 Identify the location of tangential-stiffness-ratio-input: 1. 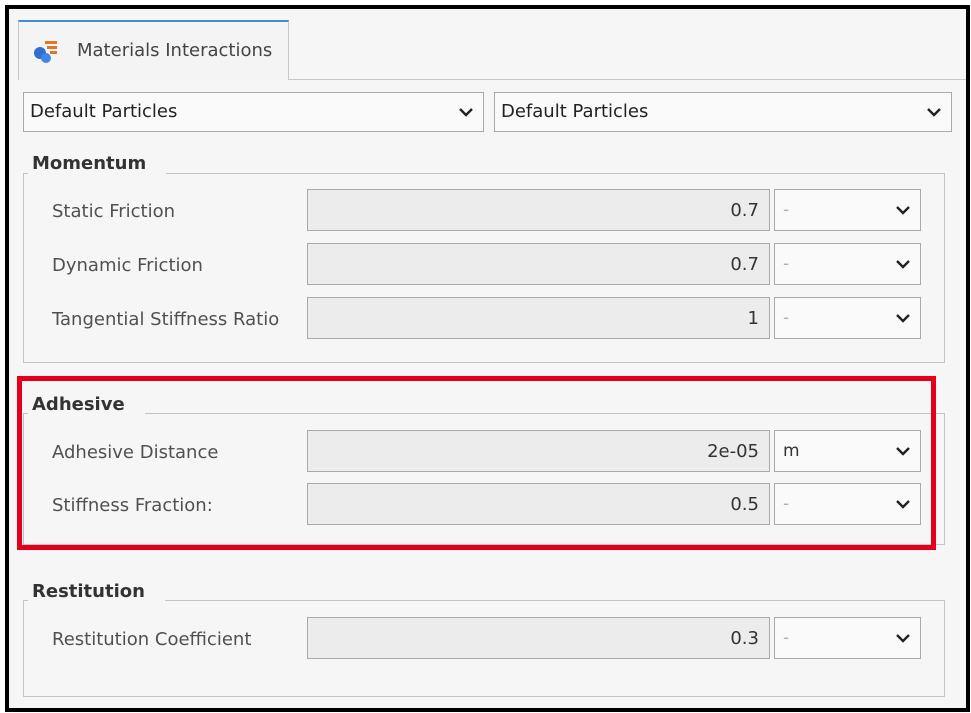
(538, 318).